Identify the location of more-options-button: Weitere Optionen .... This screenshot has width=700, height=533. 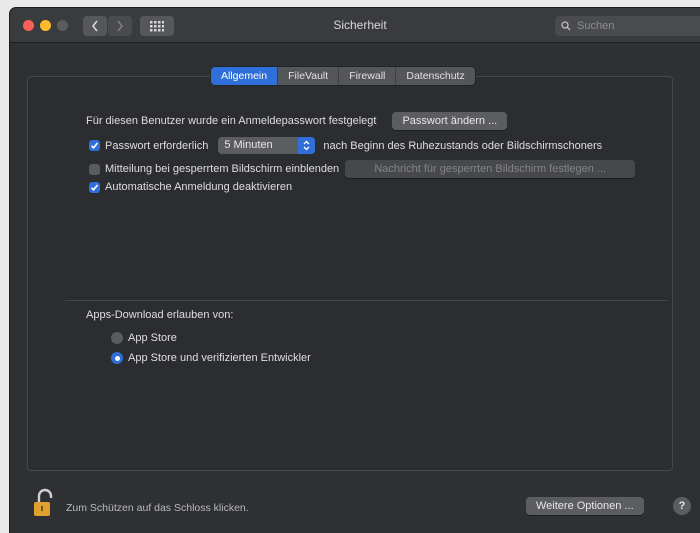
(585, 506).